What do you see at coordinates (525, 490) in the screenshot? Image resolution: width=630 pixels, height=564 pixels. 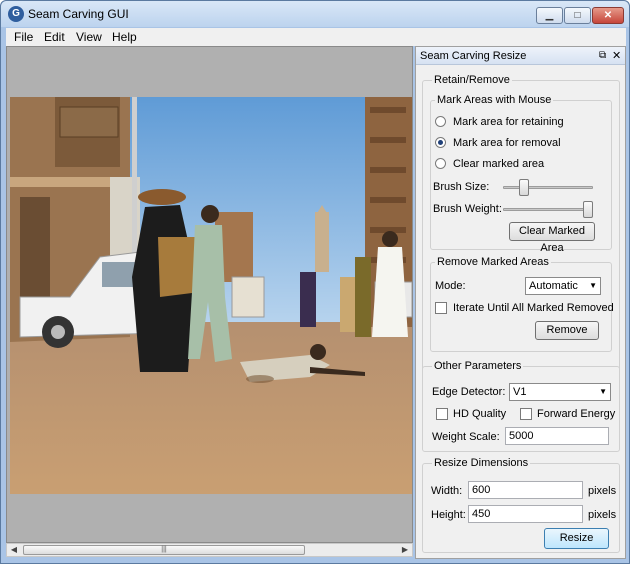 I see `width-input: 600` at bounding box center [525, 490].